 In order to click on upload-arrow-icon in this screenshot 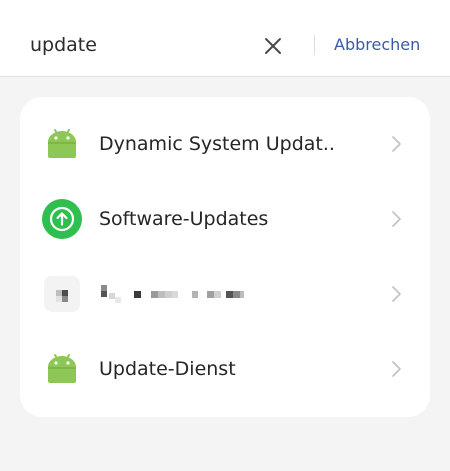, I will do `click(62, 219)`.